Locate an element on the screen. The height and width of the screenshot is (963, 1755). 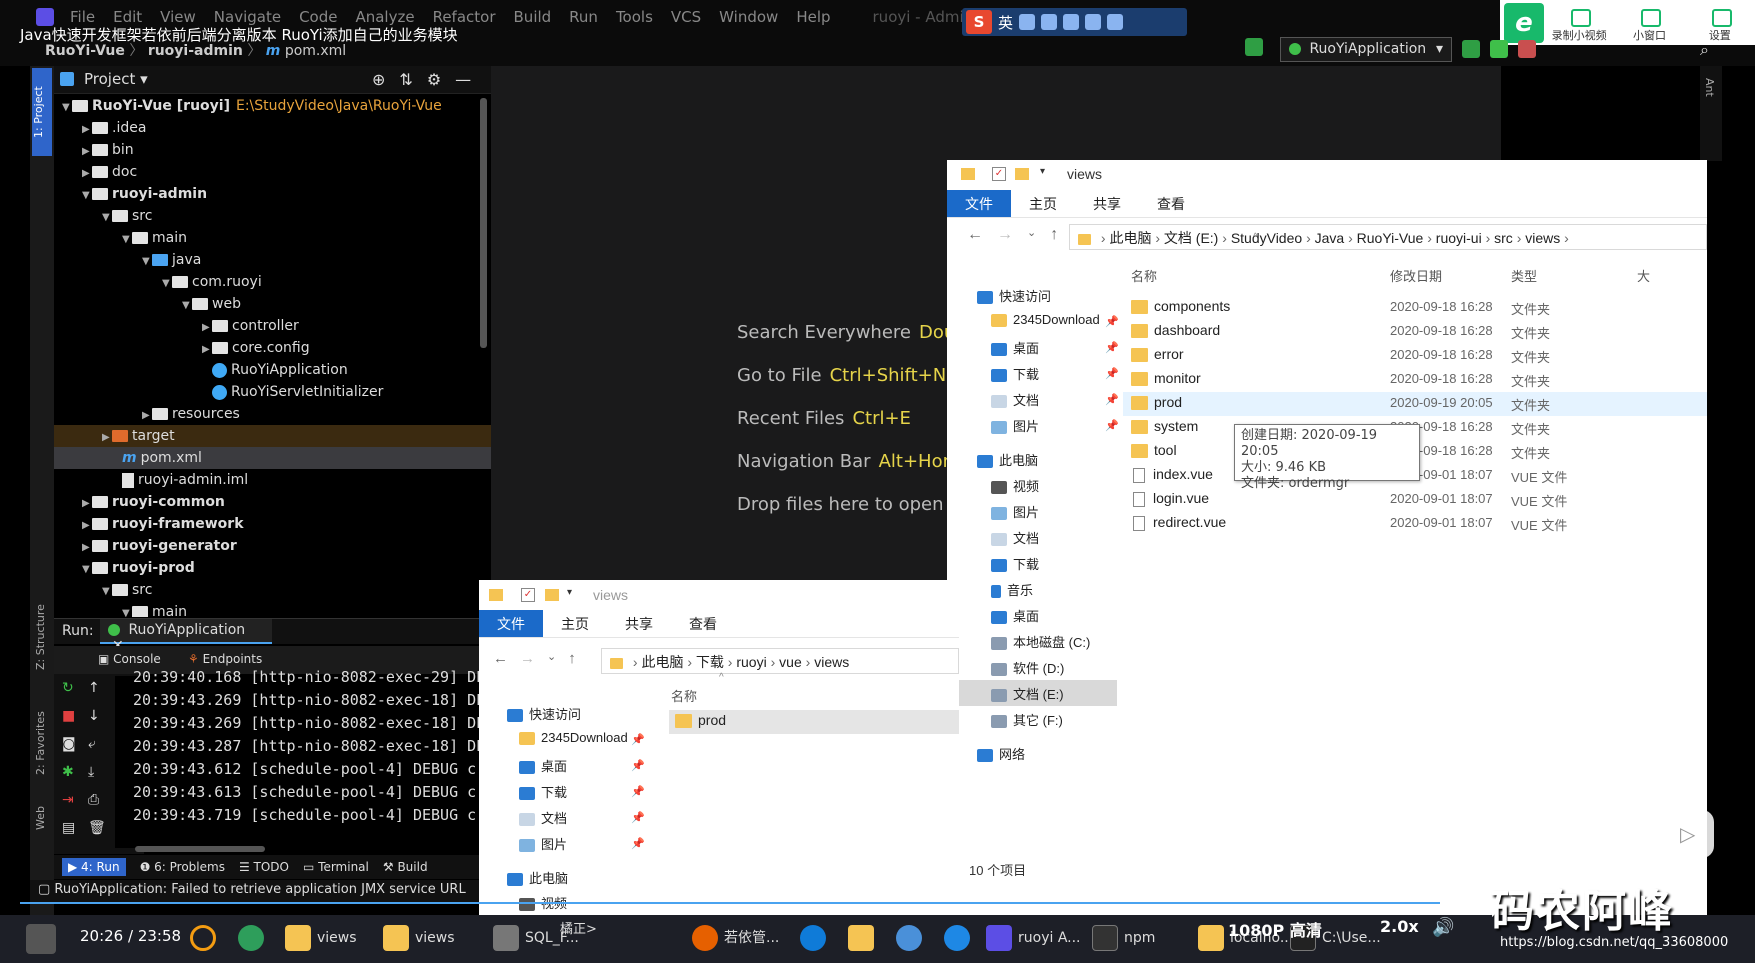
tree-item-target: ▶ target is located at coordinates (272, 436).